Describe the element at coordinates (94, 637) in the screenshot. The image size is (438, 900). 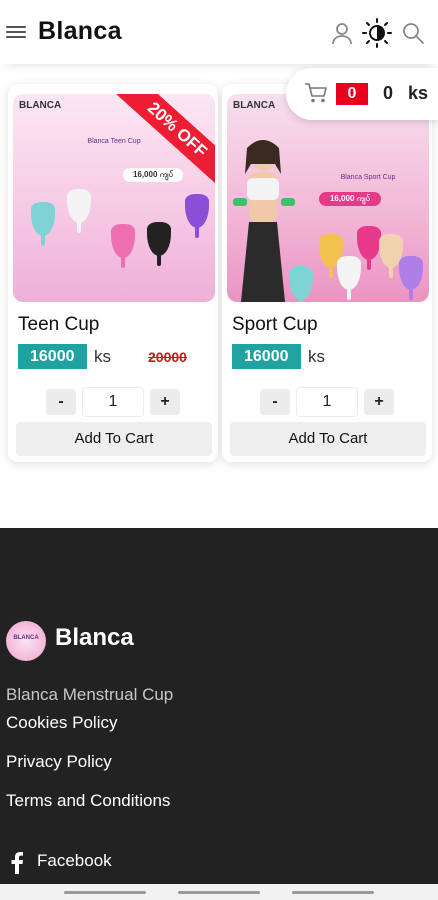
I see `footer-brand: Blanca` at that location.